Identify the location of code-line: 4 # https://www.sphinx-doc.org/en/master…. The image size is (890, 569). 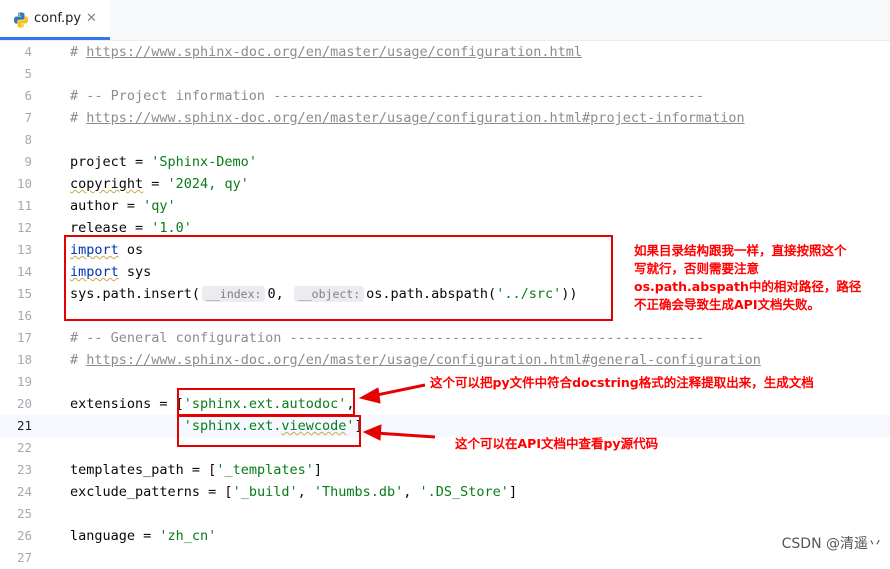
(445, 52).